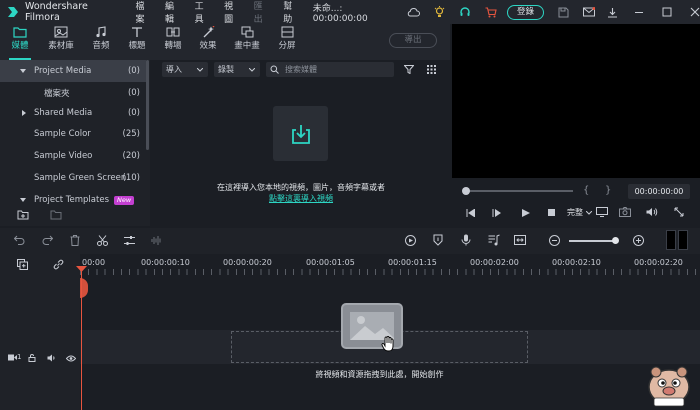  Describe the element at coordinates (73, 156) in the screenshot. I see `sidebar-item-sample-video: Sample Video (20)` at that location.